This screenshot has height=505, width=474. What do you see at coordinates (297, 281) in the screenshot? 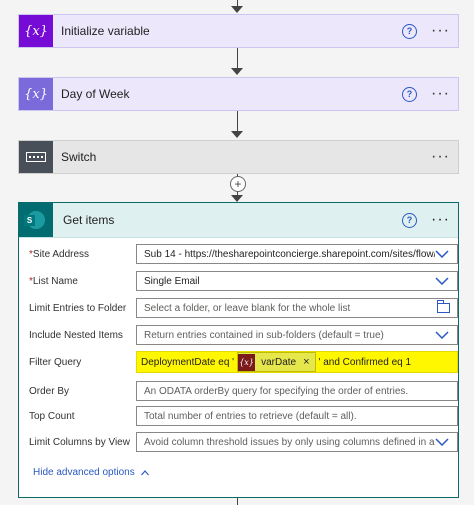
I see `list-name-dropdown: Single Email` at bounding box center [297, 281].